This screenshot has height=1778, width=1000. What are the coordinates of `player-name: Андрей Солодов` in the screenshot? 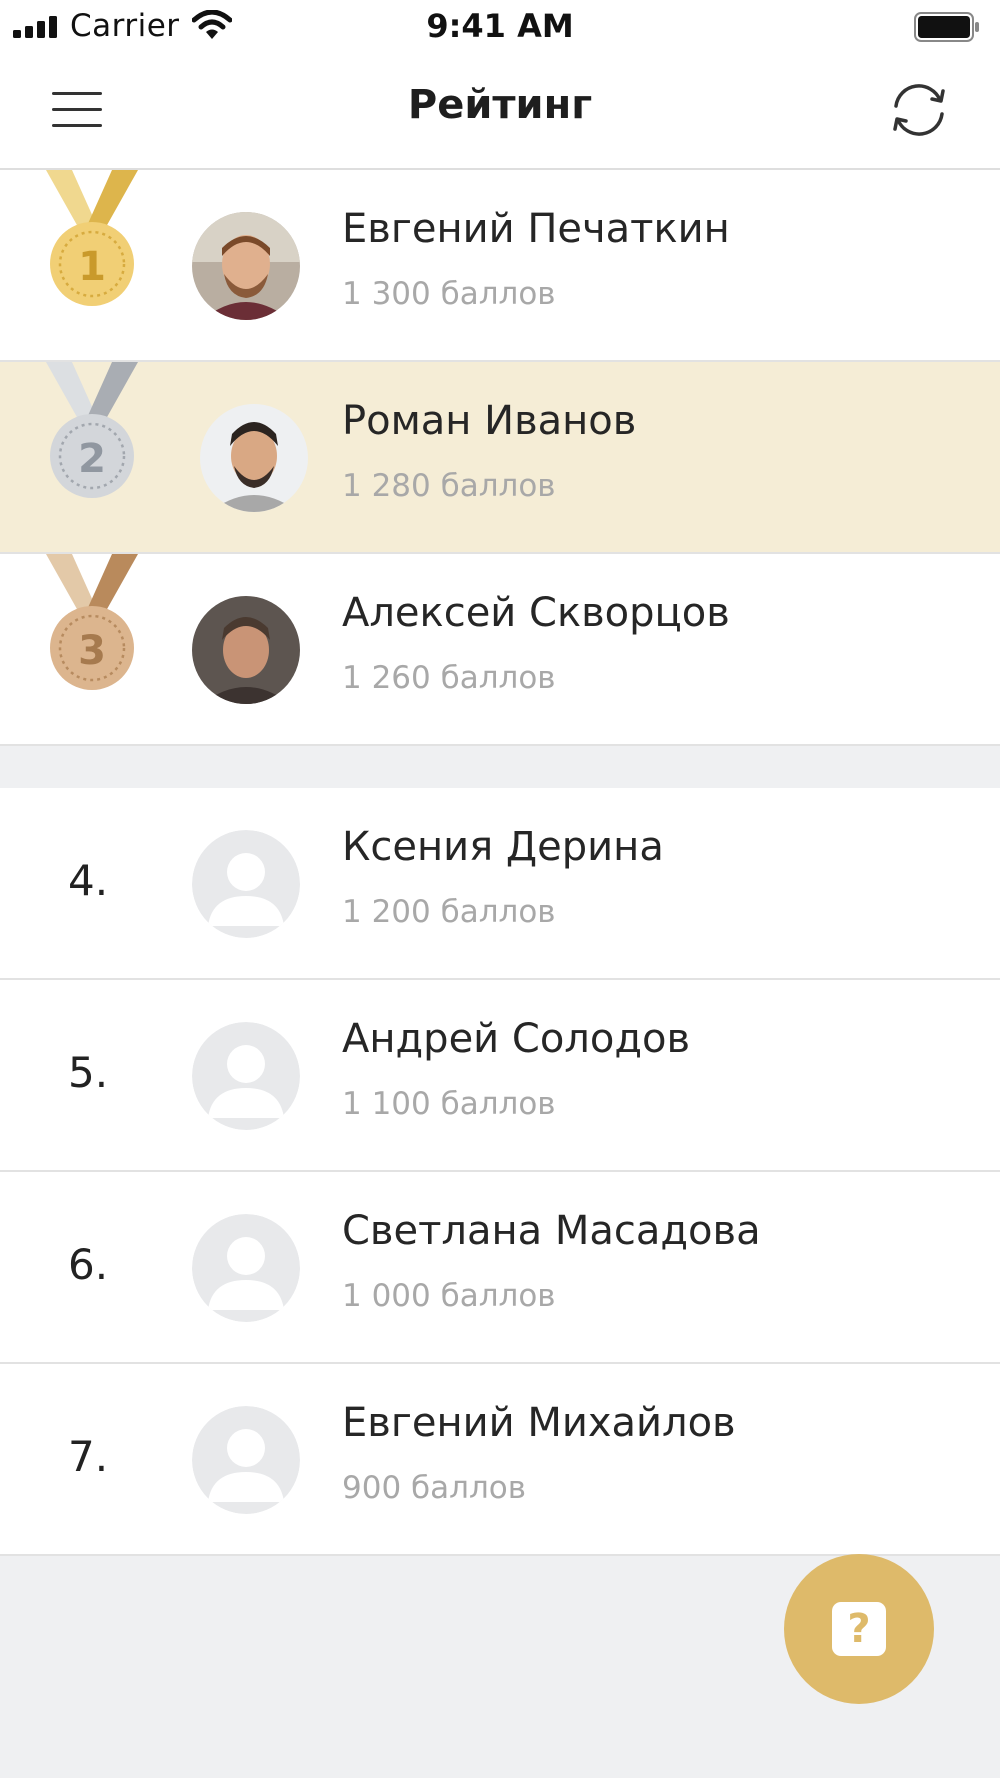 It's located at (516, 1039).